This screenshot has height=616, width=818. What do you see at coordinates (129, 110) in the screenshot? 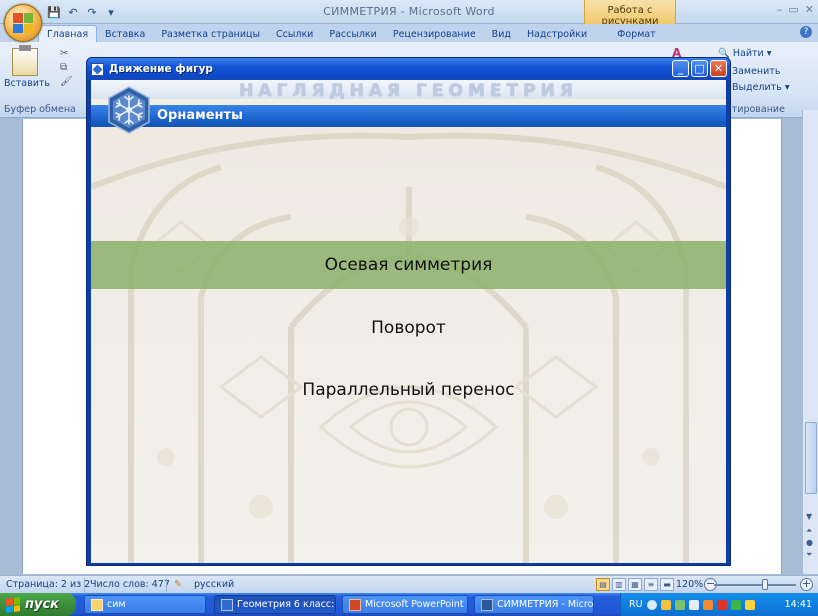
I see `snowflake-emblem-icon` at bounding box center [129, 110].